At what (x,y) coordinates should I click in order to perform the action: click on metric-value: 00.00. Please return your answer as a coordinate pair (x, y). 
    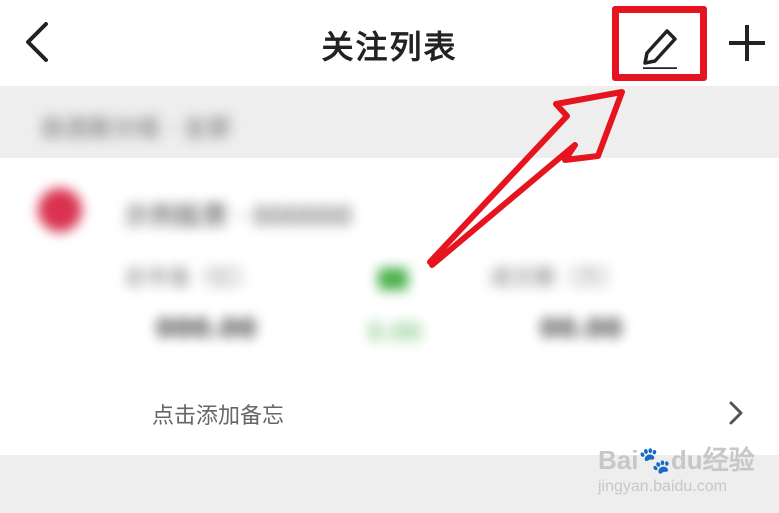
    Looking at the image, I should click on (581, 329).